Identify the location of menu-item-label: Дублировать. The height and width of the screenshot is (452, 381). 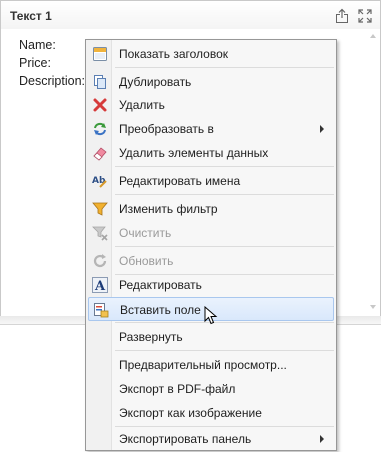
(155, 82).